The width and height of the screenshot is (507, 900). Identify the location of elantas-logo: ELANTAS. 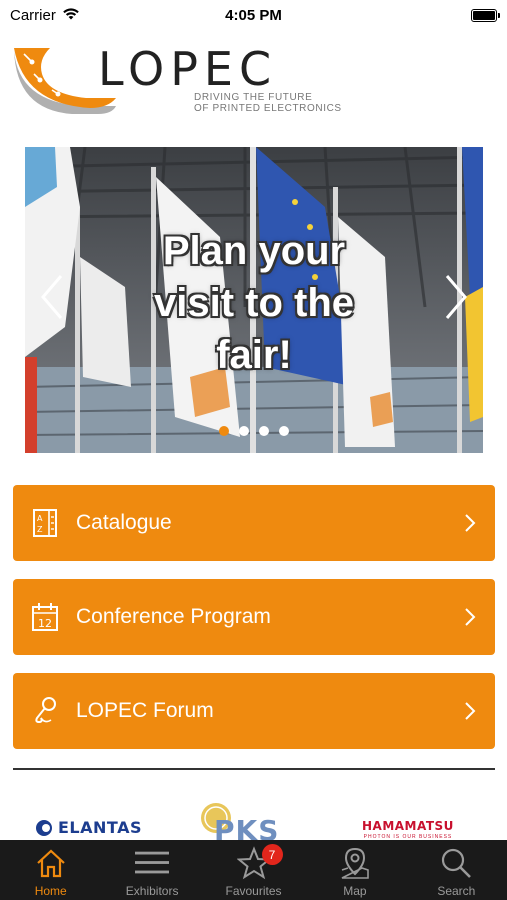
(88, 827).